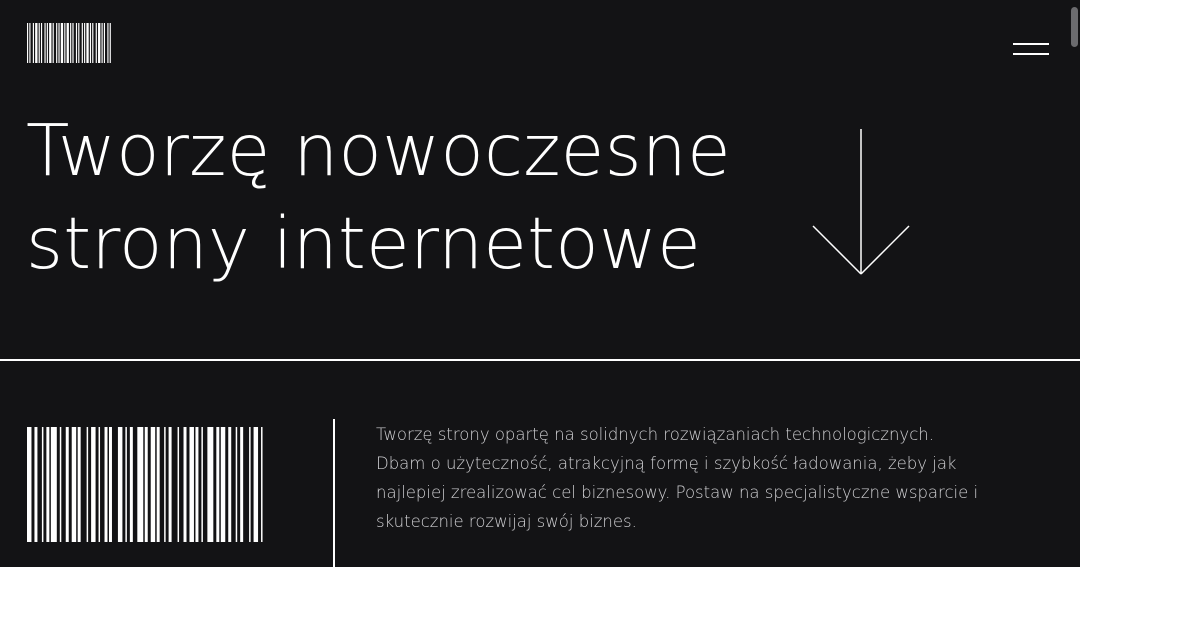  Describe the element at coordinates (334, 493) in the screenshot. I see `vertical-divider` at that location.